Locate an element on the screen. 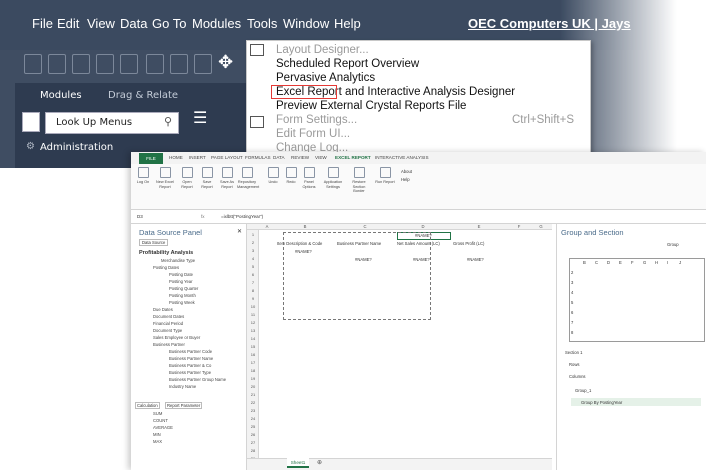  lookup-menus-input: Look Up Menus ⚲ is located at coordinates (112, 123).